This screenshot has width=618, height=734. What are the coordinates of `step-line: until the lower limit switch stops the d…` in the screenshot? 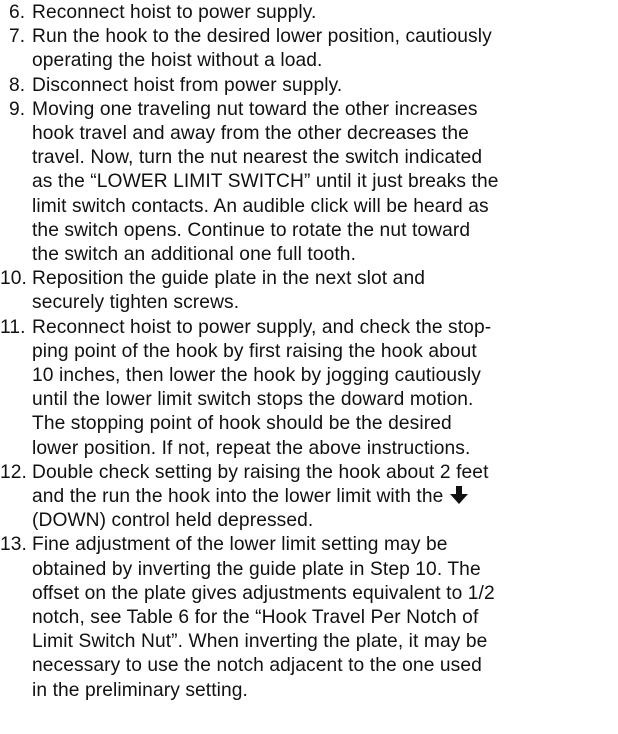 It's located at (253, 400).